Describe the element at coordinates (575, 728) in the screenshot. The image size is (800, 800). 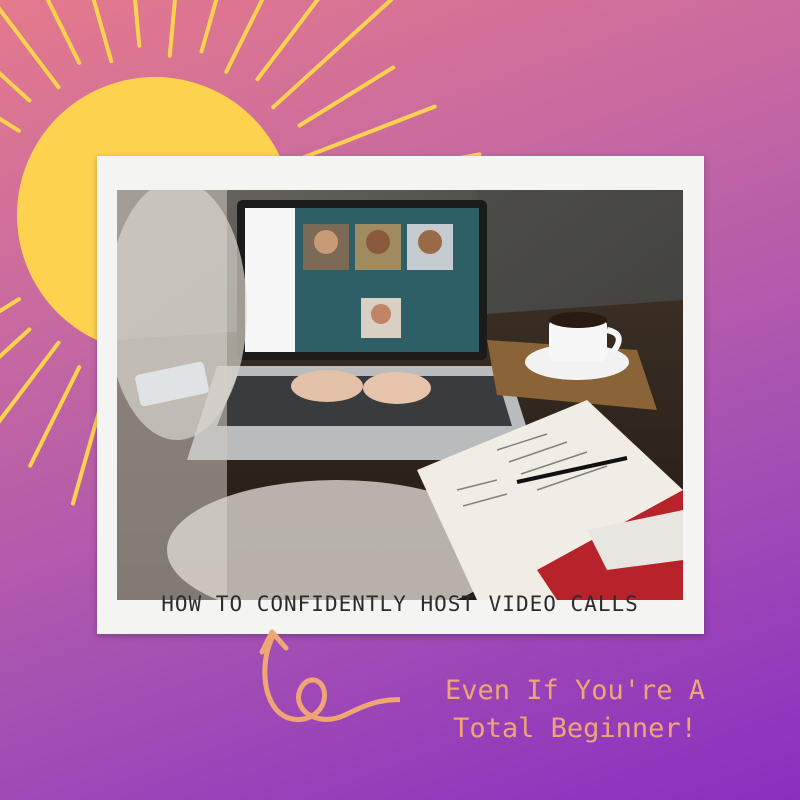
I see `subtitle-line-2: Total Beginner!` at that location.